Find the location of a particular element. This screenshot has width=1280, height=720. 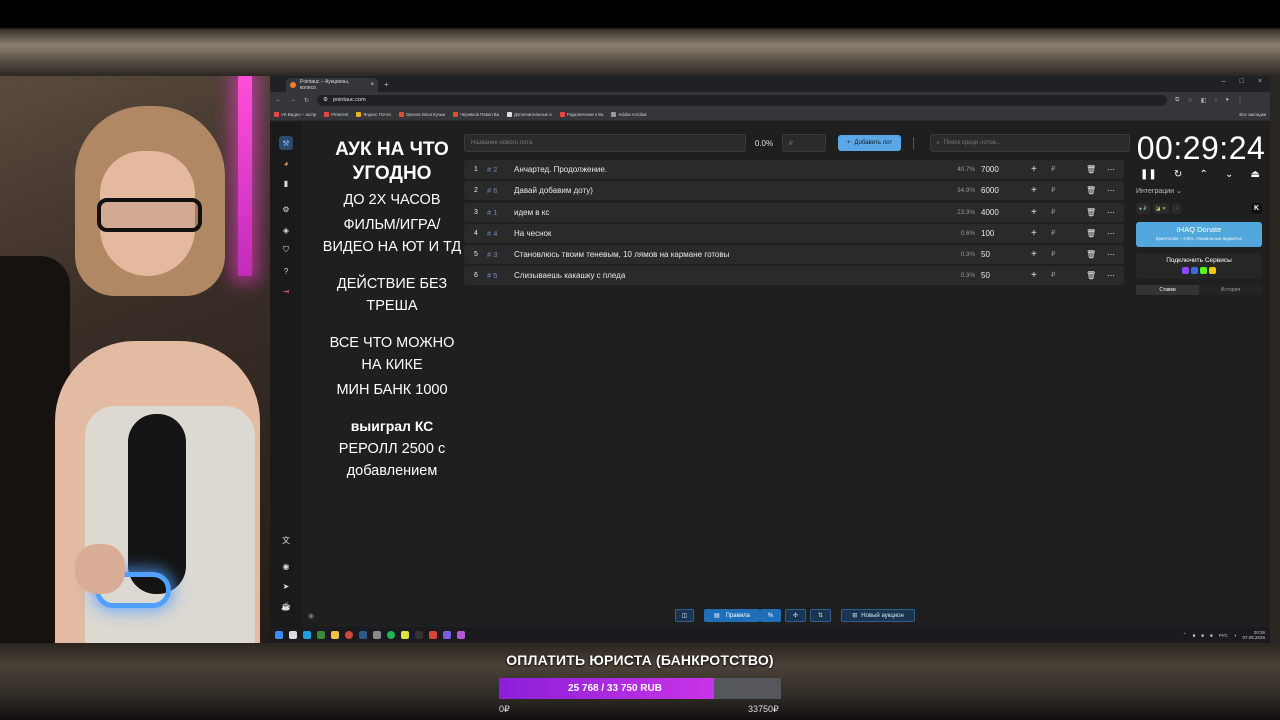

volume-icon: ◖ is located at coordinates (1235, 635).